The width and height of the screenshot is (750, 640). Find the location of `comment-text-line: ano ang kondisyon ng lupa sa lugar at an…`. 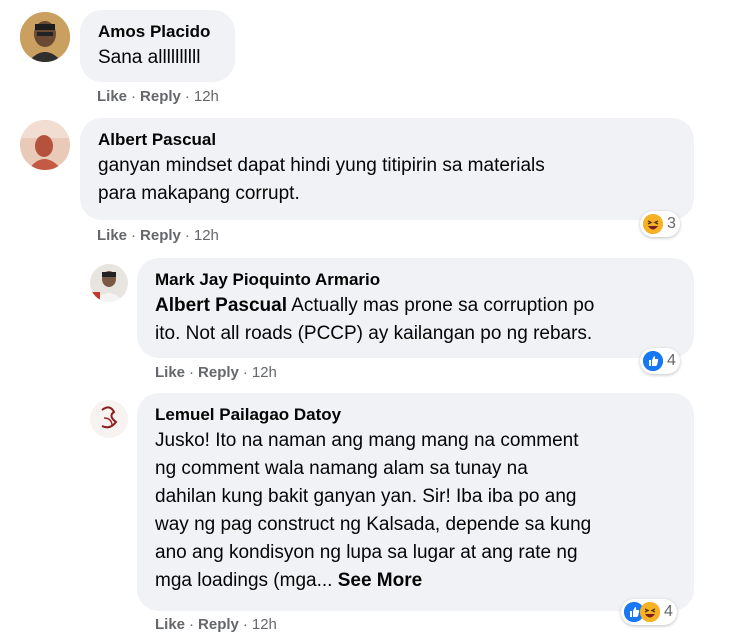

comment-text-line: ano ang kondisyon ng lupa sa lugar at an… is located at coordinates (366, 552).